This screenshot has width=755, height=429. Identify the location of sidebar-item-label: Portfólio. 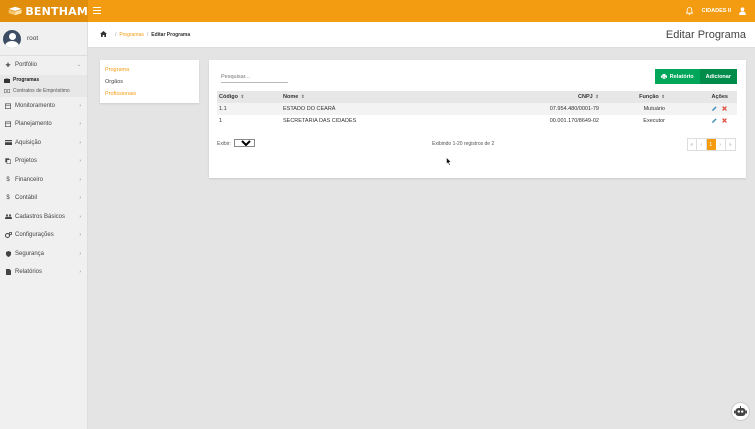
(26, 65).